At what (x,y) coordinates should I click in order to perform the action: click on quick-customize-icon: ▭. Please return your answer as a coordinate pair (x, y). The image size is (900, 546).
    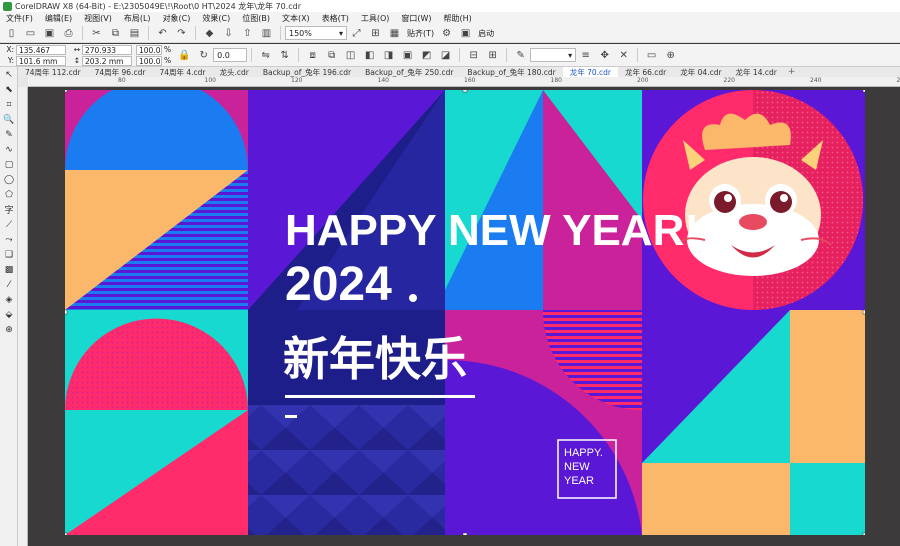
    Looking at the image, I should click on (651, 55).